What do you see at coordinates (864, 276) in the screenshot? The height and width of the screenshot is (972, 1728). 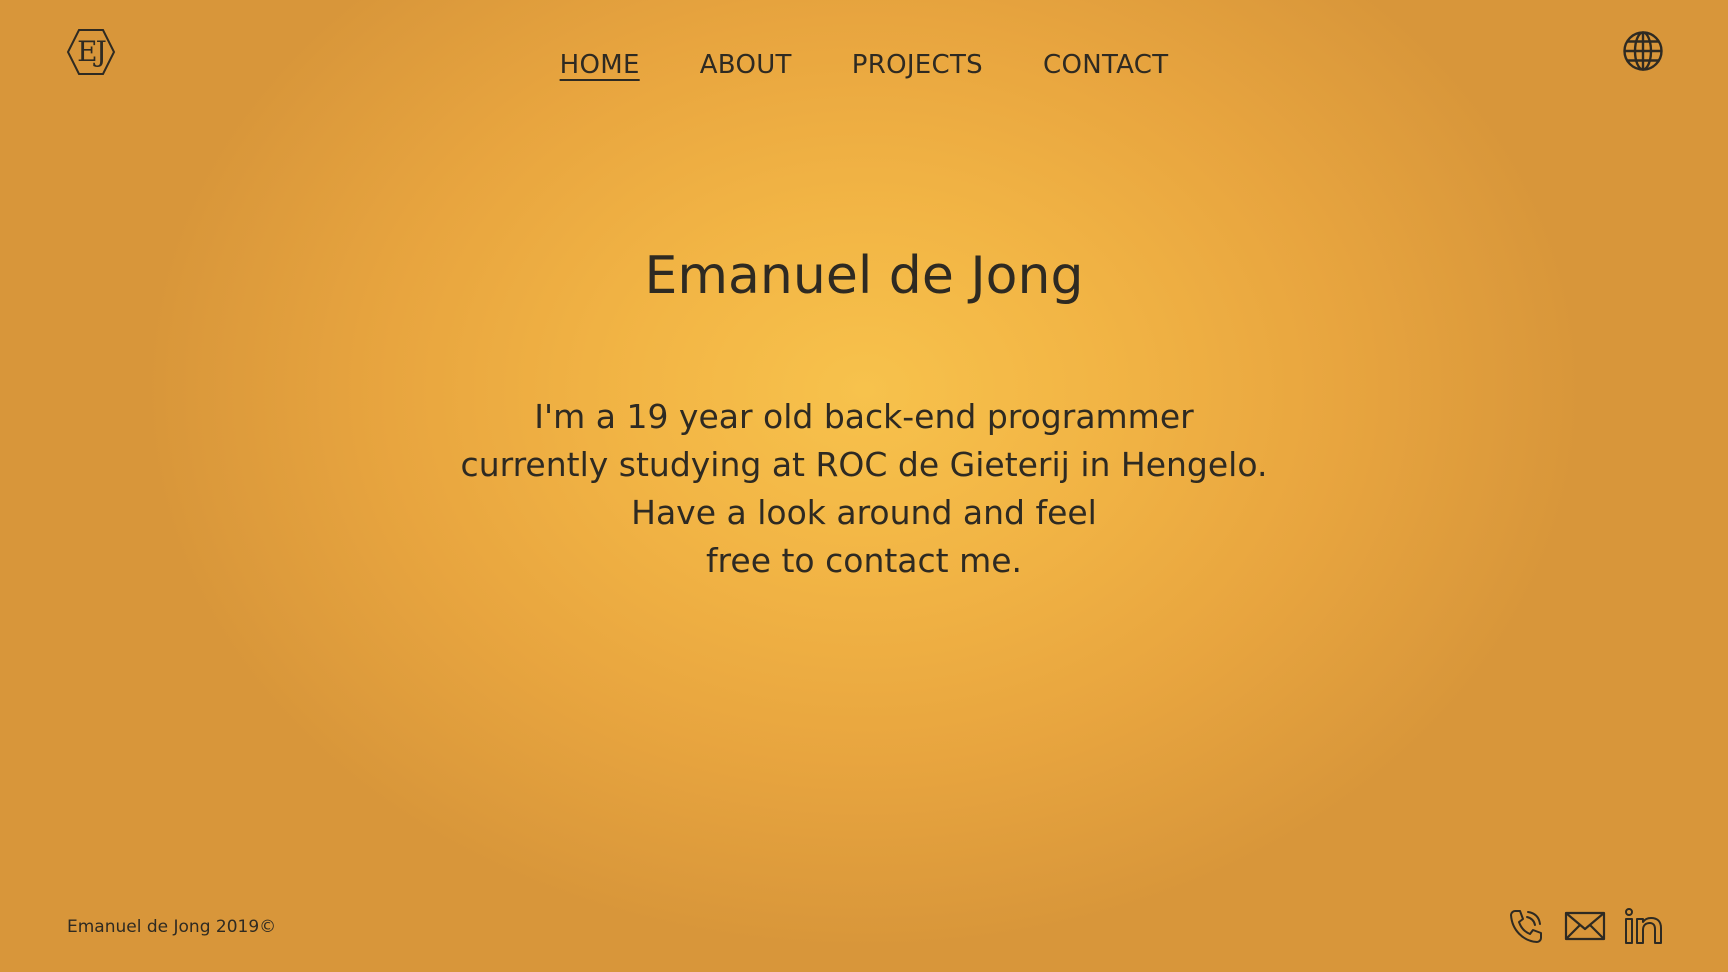 I see `page-title: Emanuel de Jong` at bounding box center [864, 276].